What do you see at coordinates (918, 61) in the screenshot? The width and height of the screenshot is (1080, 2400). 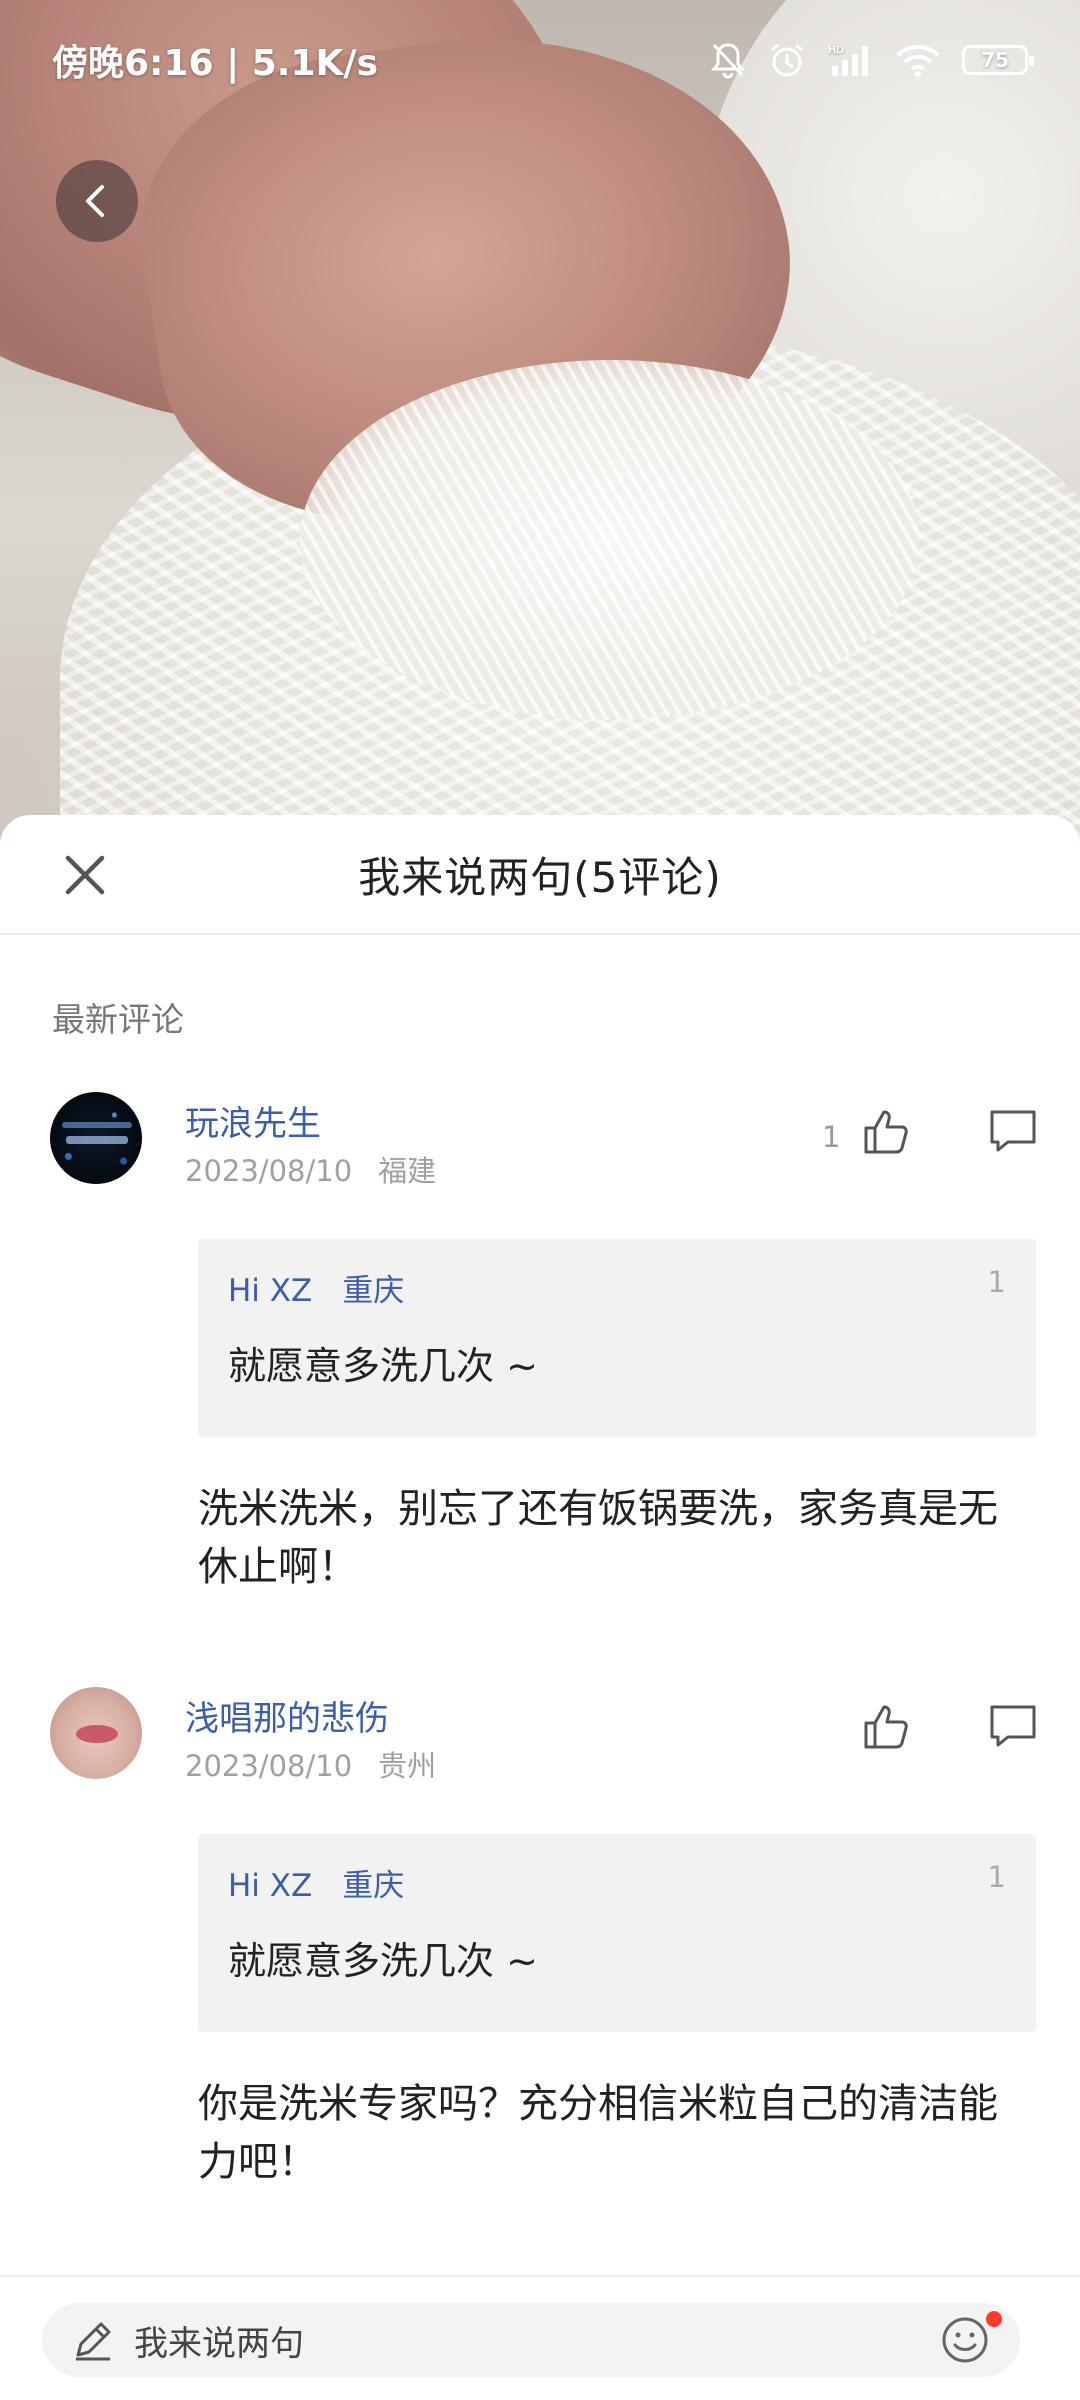 I see `wifi-icon` at bounding box center [918, 61].